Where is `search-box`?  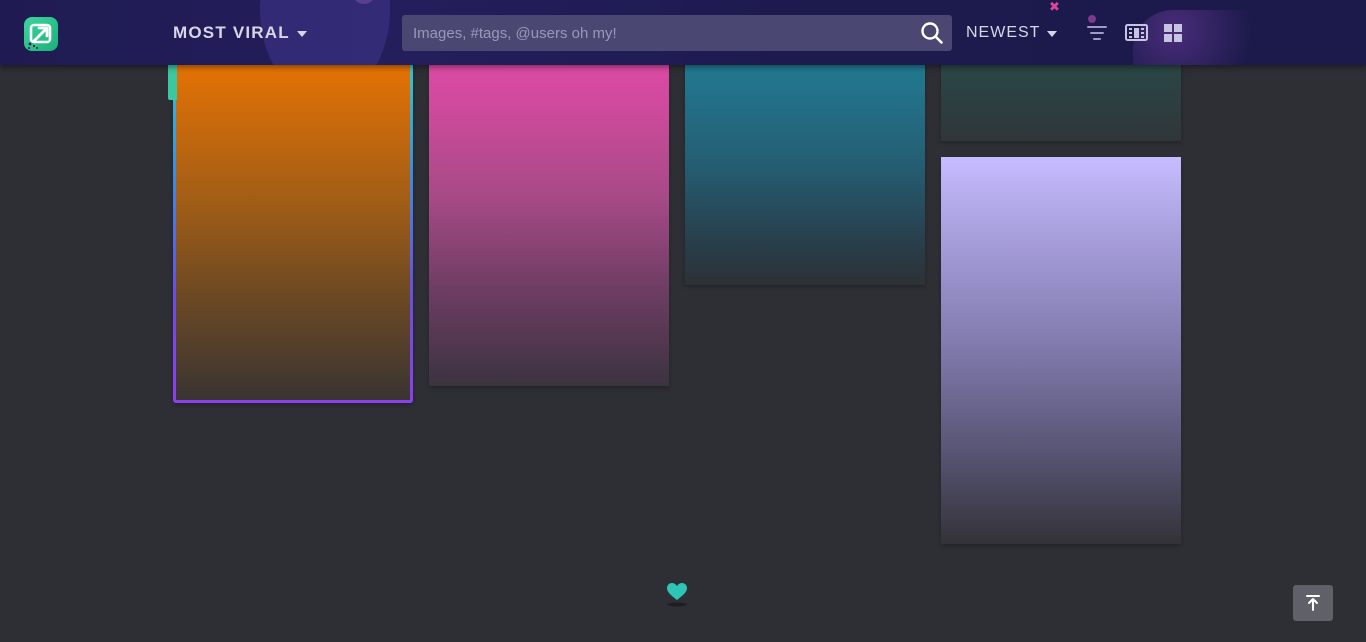 search-box is located at coordinates (677, 33).